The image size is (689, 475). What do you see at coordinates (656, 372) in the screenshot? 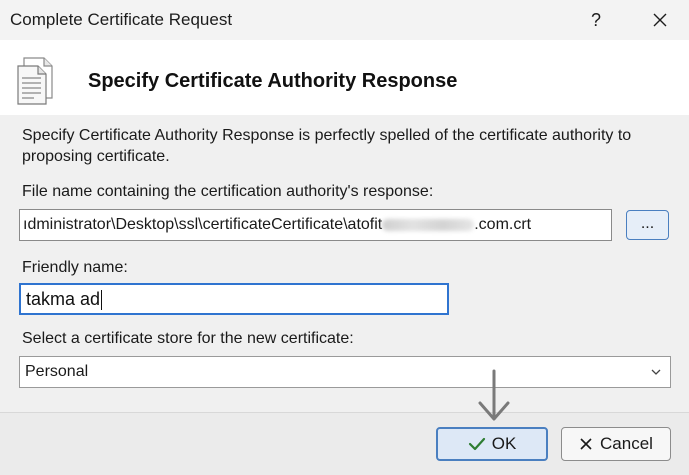
I see `chevron-down-icon` at bounding box center [656, 372].